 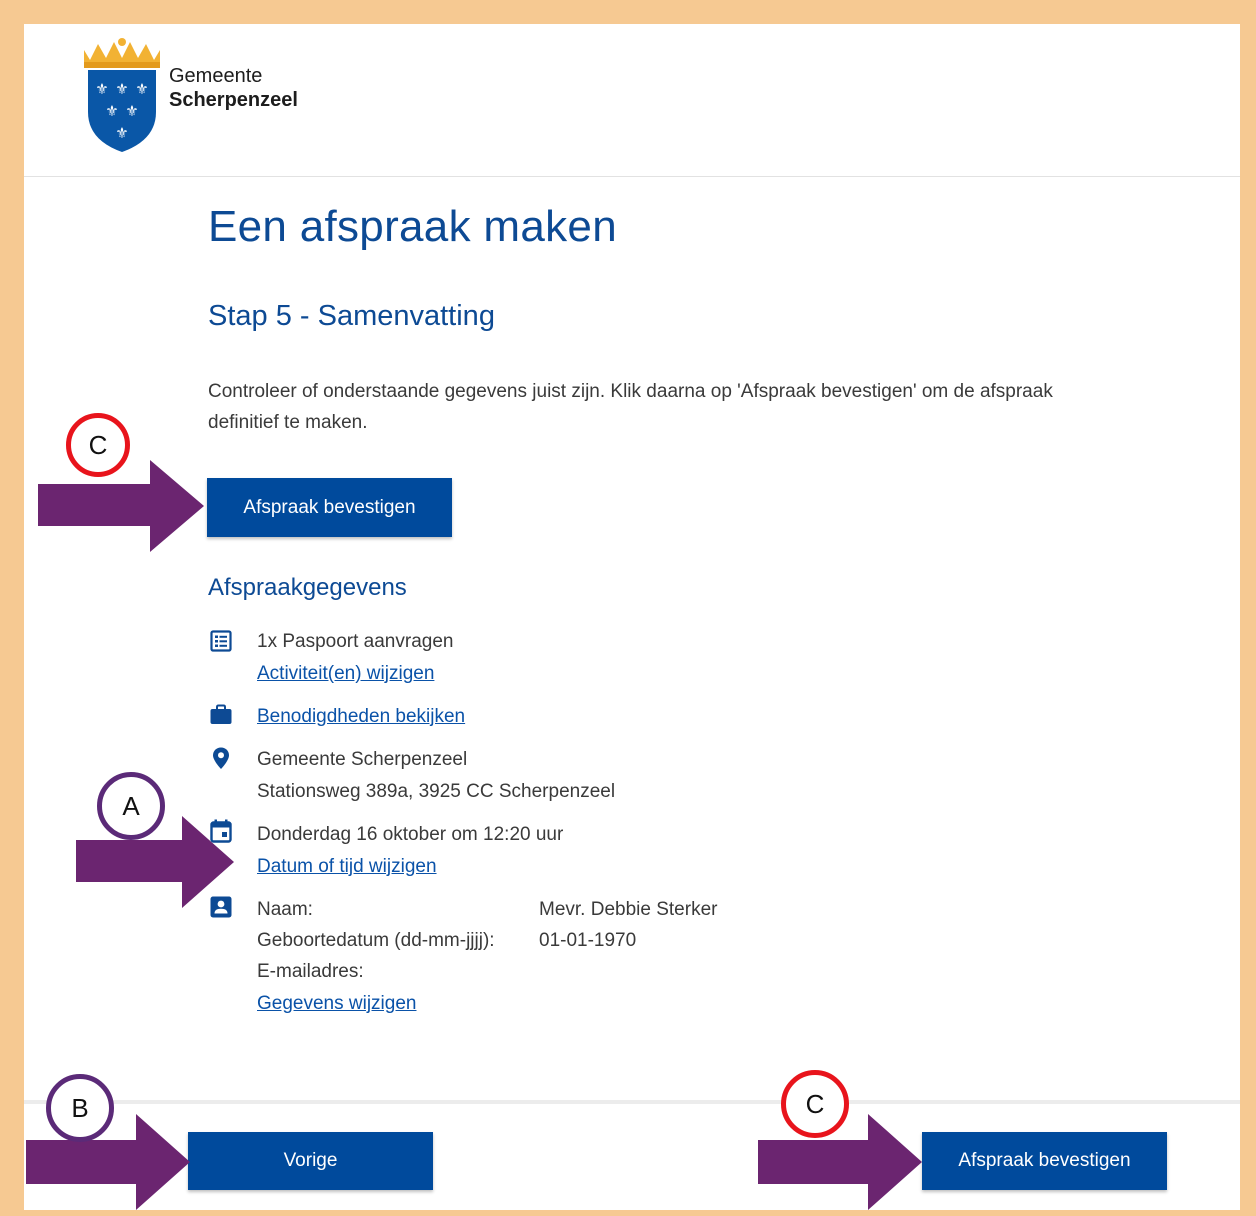 I want to click on email-label: E-mailadres:, so click(x=310, y=971).